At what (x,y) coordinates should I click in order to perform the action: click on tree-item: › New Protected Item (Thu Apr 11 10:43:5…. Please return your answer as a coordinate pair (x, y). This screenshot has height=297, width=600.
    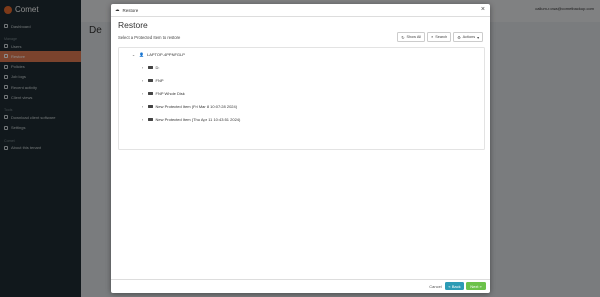
    Looking at the image, I should click on (190, 119).